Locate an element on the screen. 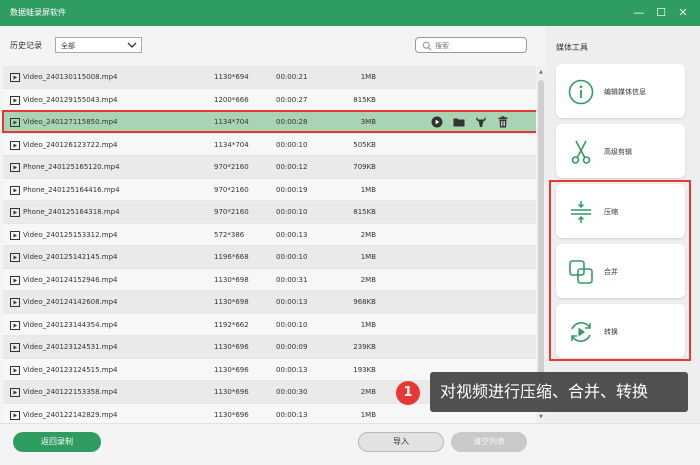 The height and width of the screenshot is (465, 700). file-name: Video_240125153312.mp4 is located at coordinates (70, 234).